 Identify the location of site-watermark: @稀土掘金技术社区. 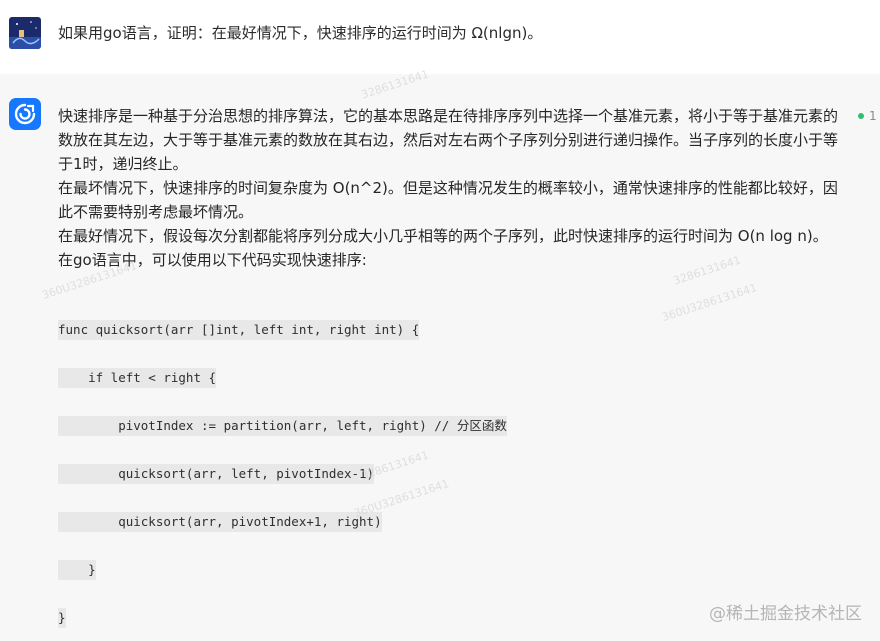
(785, 614).